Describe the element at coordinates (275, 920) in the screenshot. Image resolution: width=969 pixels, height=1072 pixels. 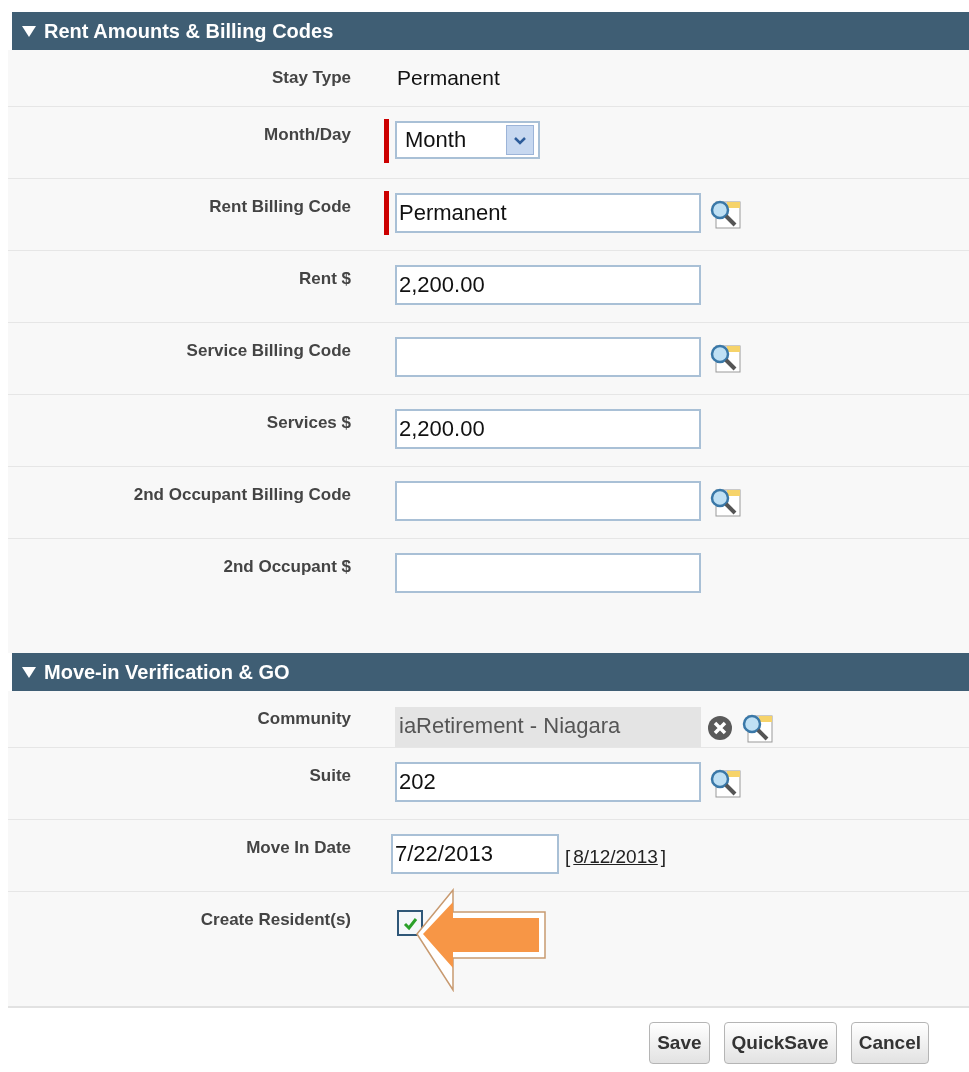
I see `field-label: Create Resident(s)` at that location.